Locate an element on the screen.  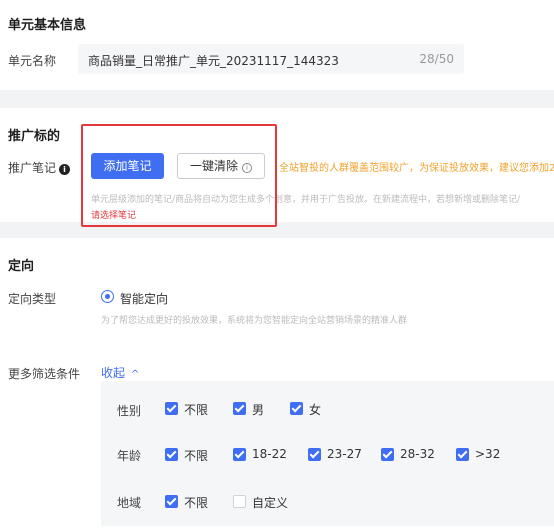
basic-info-title: 单元基本信息 is located at coordinates (47, 25).